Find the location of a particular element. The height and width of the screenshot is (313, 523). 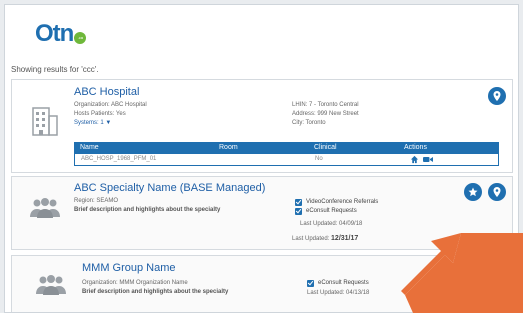

systems-table-header: Name Room Clinical Actions is located at coordinates (286, 148).